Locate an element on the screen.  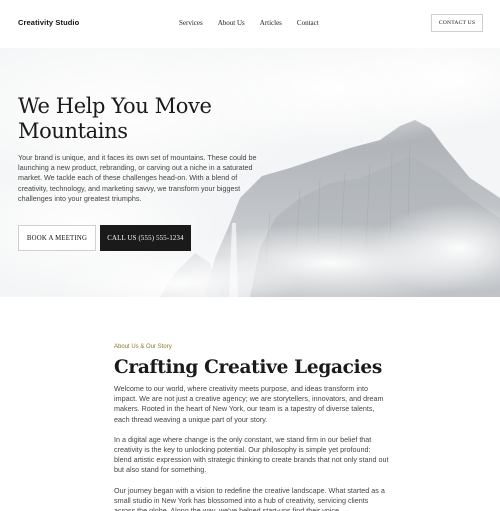
brand-logo: Creativity Studio is located at coordinates (48, 22).